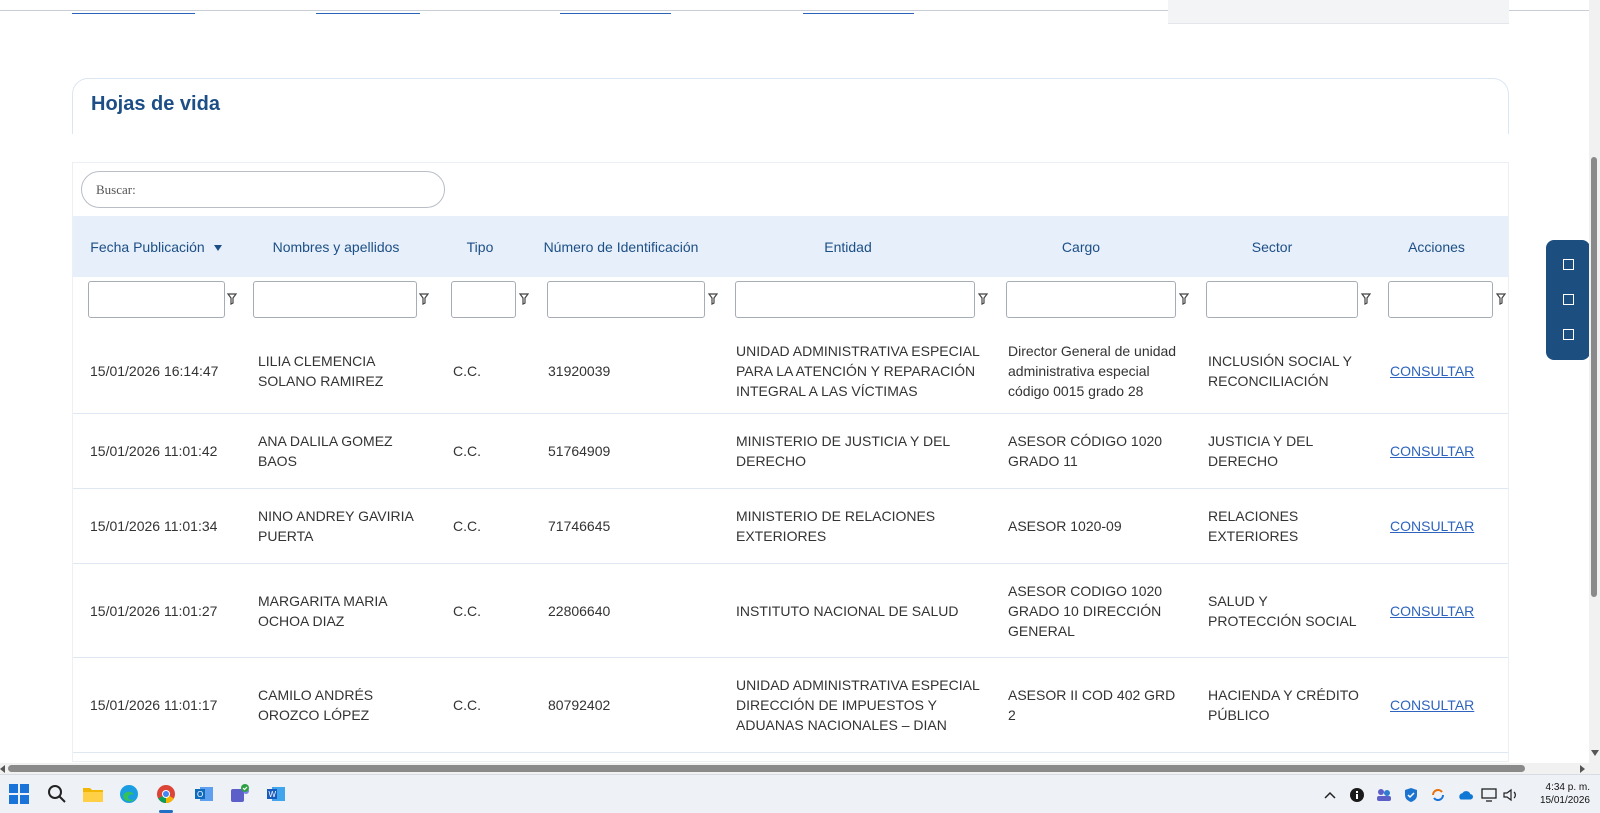  I want to click on svg-text: O, so click(200, 794).